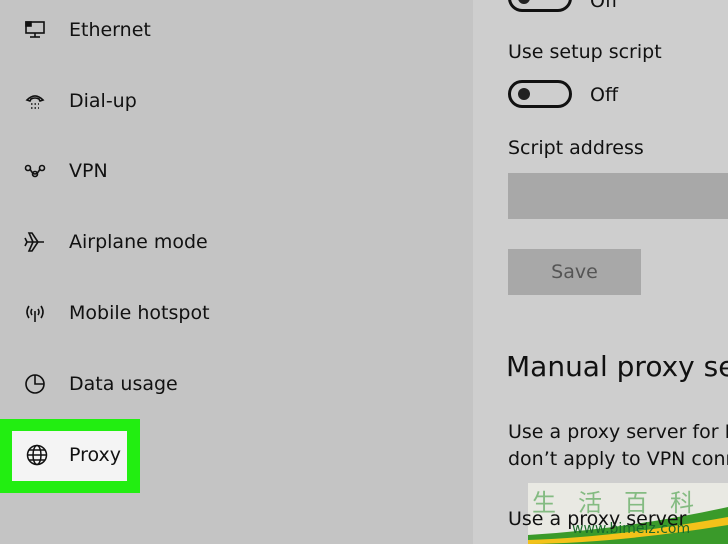 The height and width of the screenshot is (544, 728). What do you see at coordinates (617, 366) in the screenshot?
I see `manual-proxy-heading: Manual proxy set` at bounding box center [617, 366].